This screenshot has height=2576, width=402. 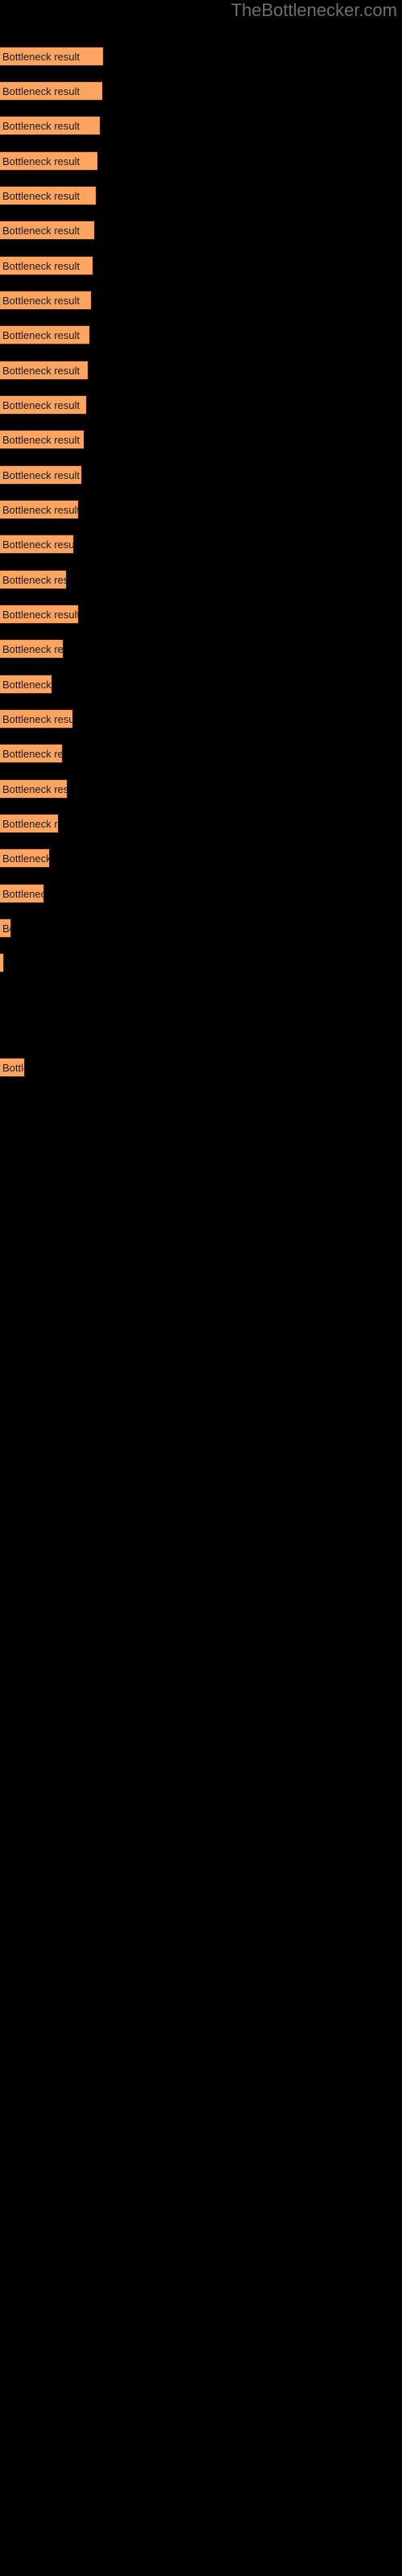 I want to click on bar-4: Bottleneck result, so click(x=49, y=161).